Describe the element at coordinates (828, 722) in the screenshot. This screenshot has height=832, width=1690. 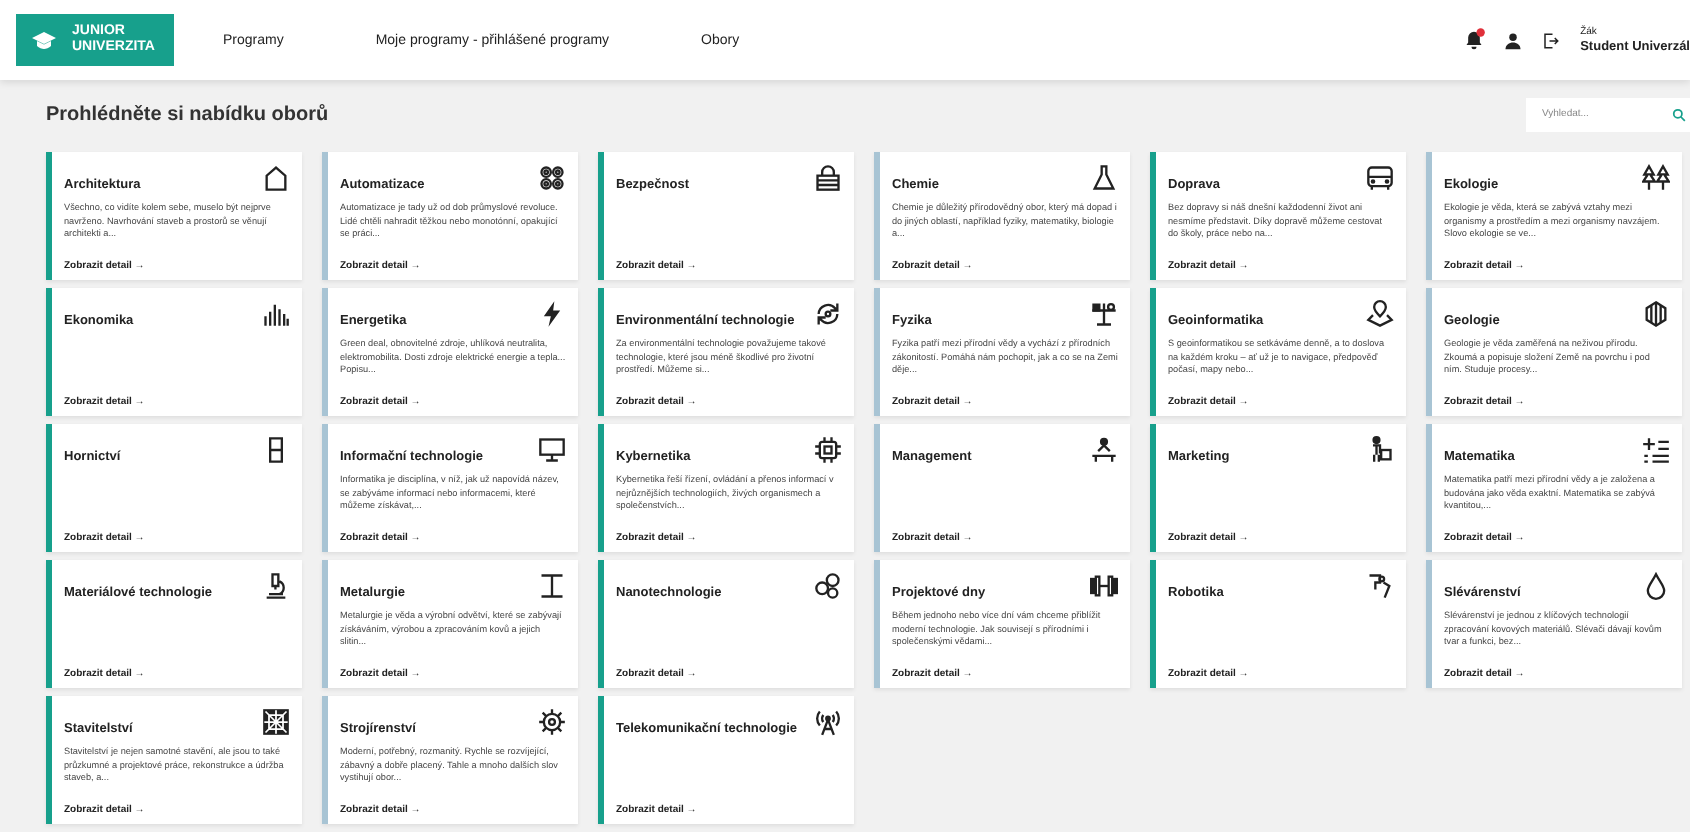
I see `antenna-icon` at that location.